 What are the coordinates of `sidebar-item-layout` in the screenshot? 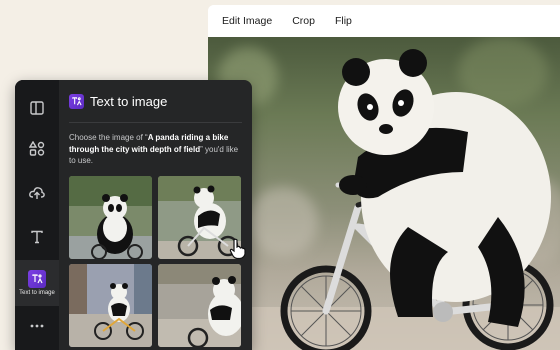 It's located at (37, 108).